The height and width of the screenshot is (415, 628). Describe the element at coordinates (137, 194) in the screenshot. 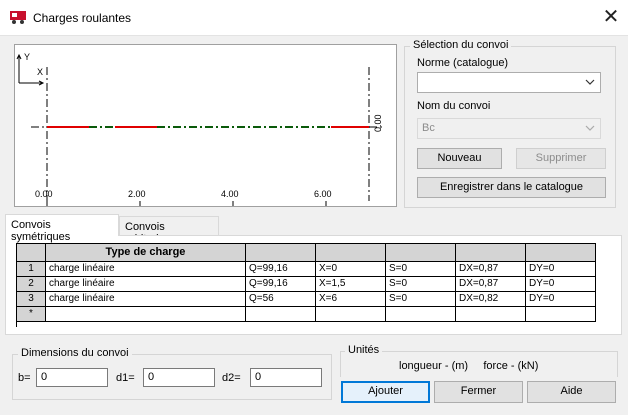

I see `x-tick-label: 2.00` at that location.